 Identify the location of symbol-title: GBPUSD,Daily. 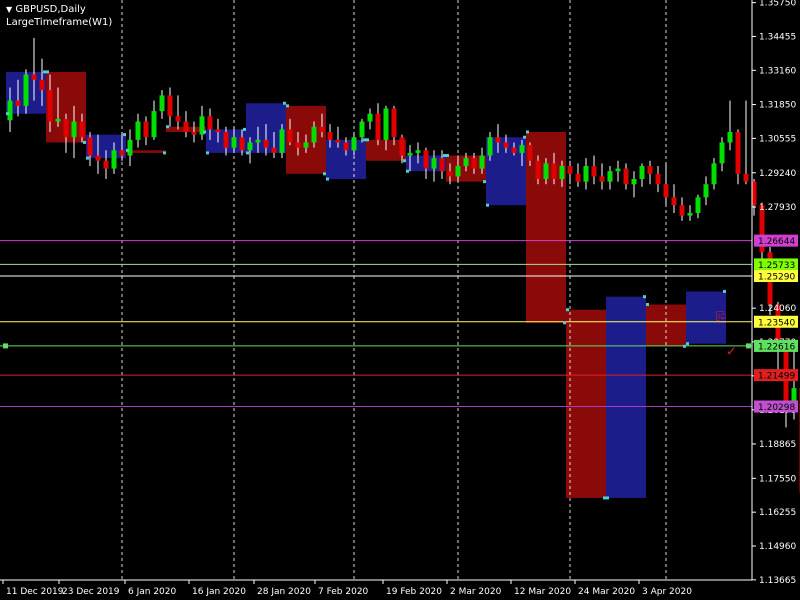
(50, 9).